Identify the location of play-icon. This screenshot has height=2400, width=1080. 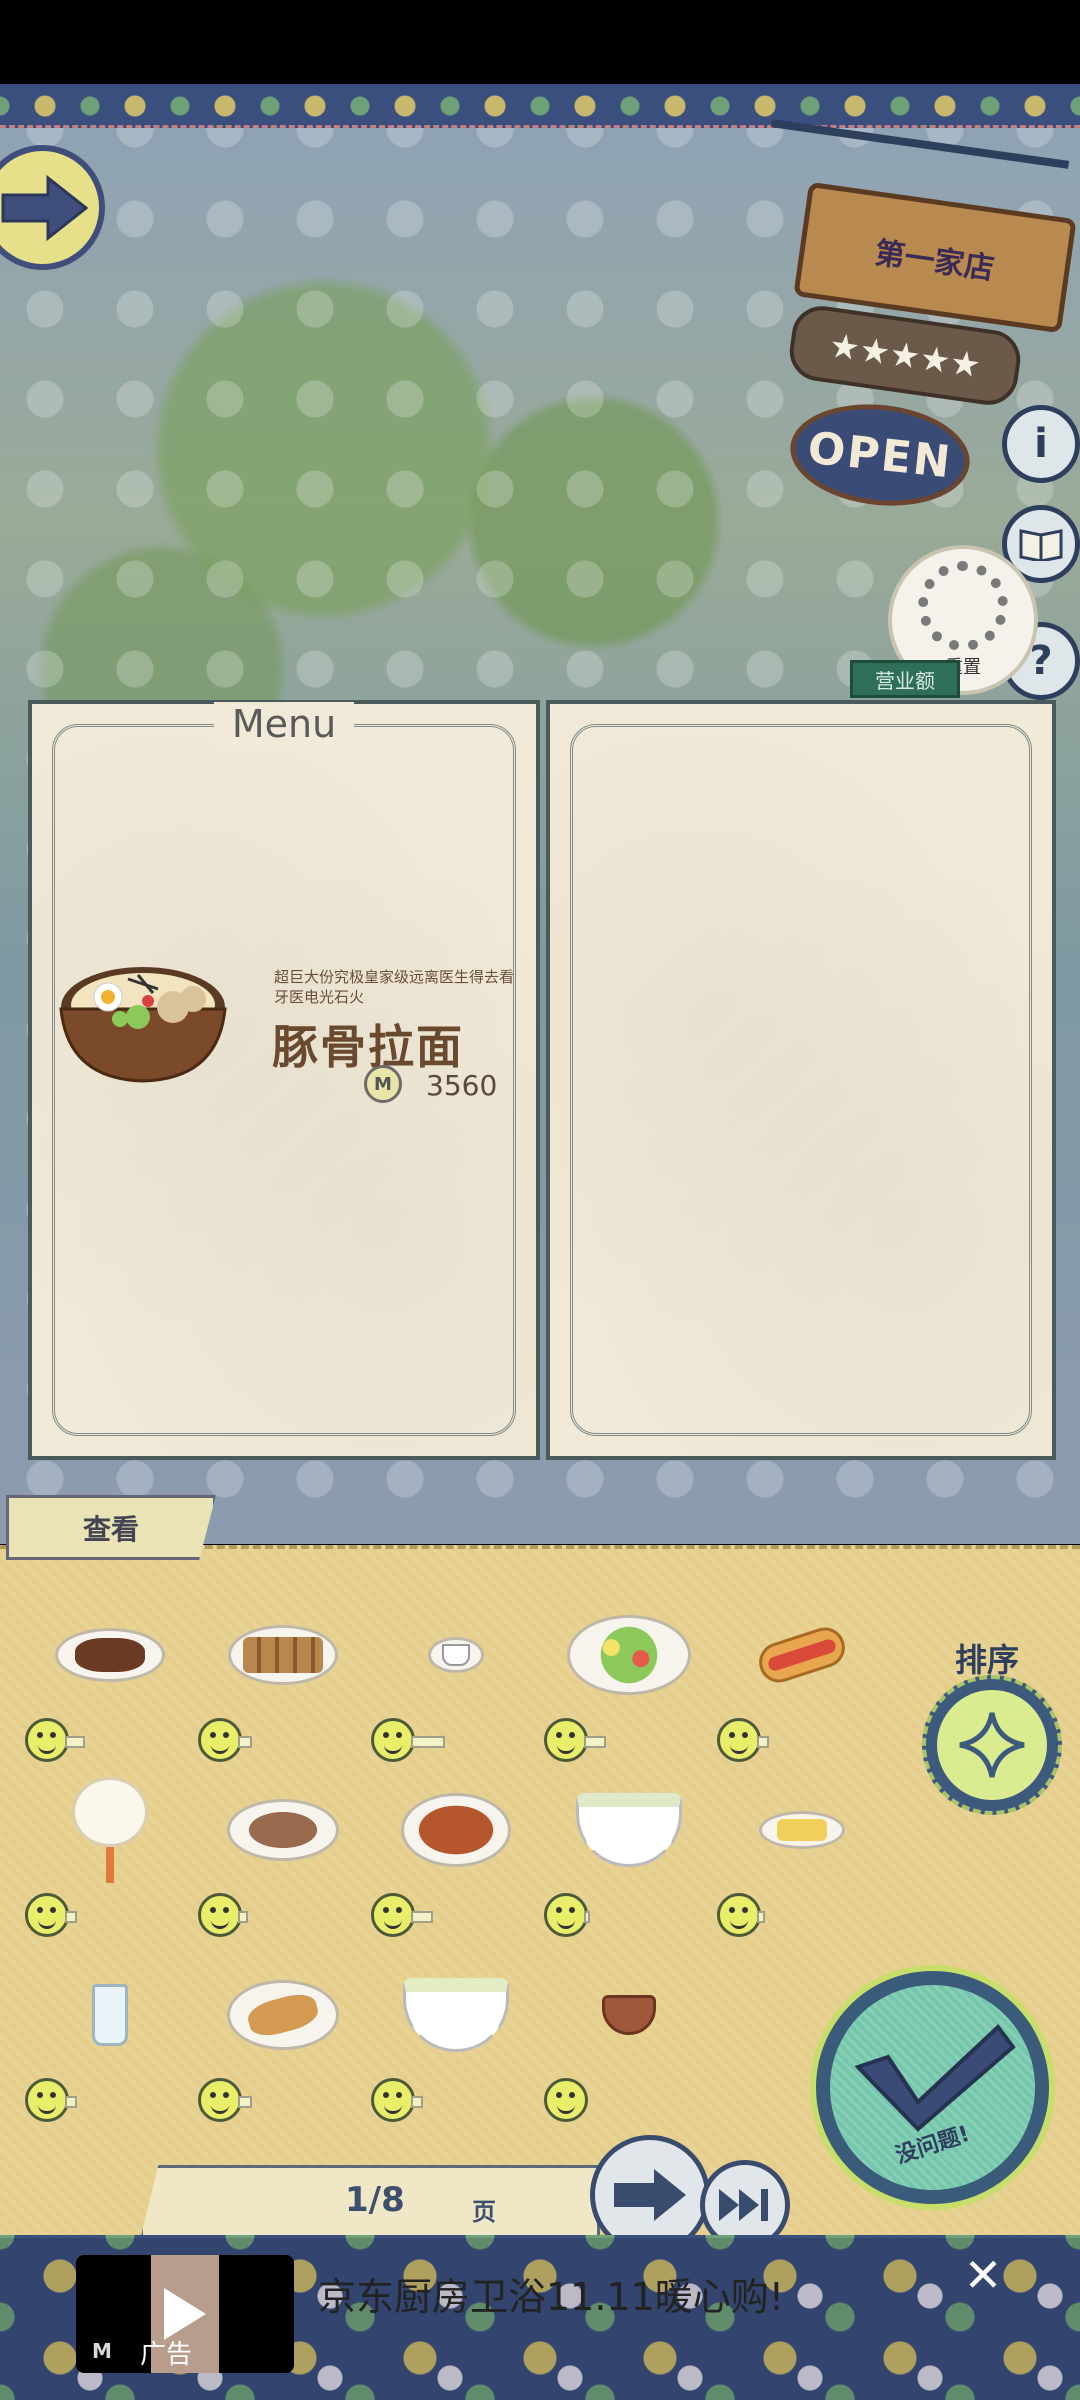
(185, 2314).